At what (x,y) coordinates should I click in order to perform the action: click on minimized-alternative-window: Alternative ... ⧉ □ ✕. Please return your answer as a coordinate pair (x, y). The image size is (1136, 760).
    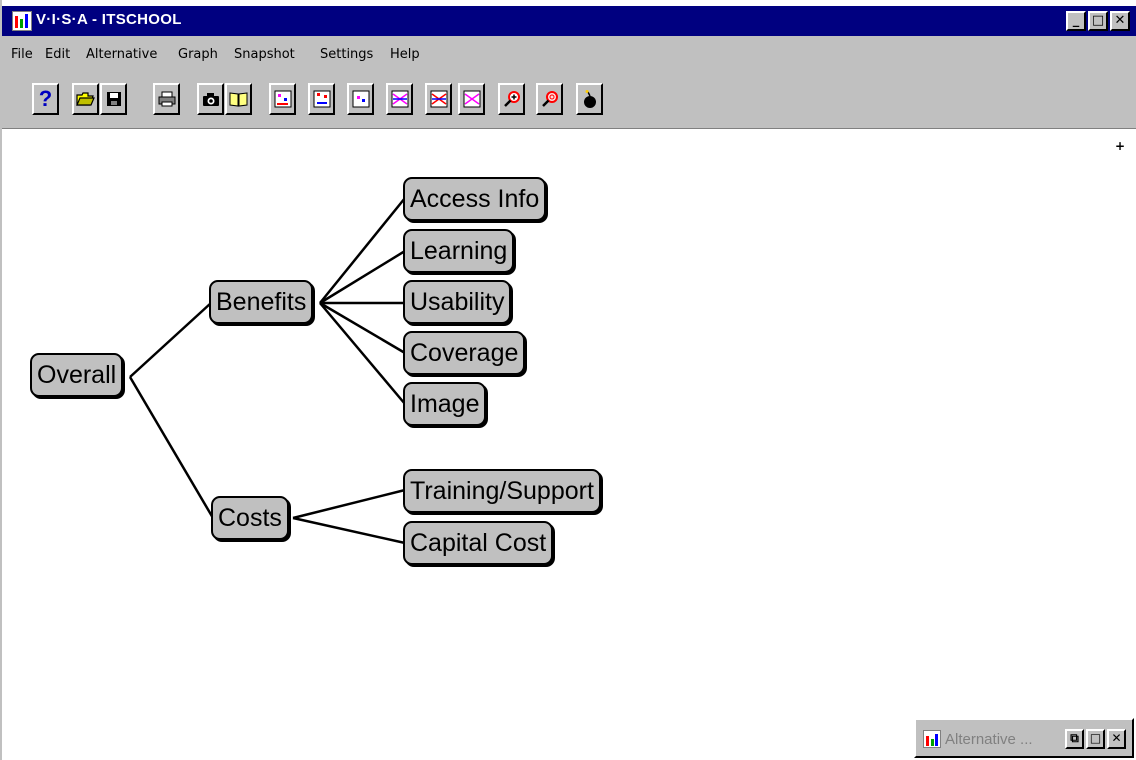
    Looking at the image, I should click on (1024, 738).